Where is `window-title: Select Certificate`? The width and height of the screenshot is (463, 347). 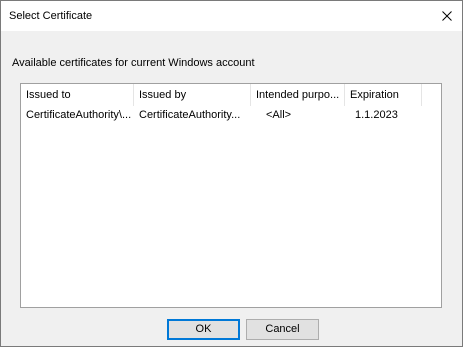 window-title: Select Certificate is located at coordinates (51, 16).